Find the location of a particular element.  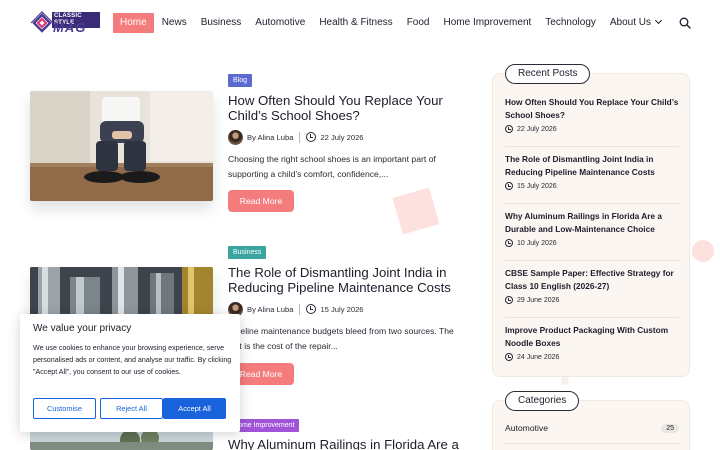

post-image-railings is located at coordinates (121, 440).